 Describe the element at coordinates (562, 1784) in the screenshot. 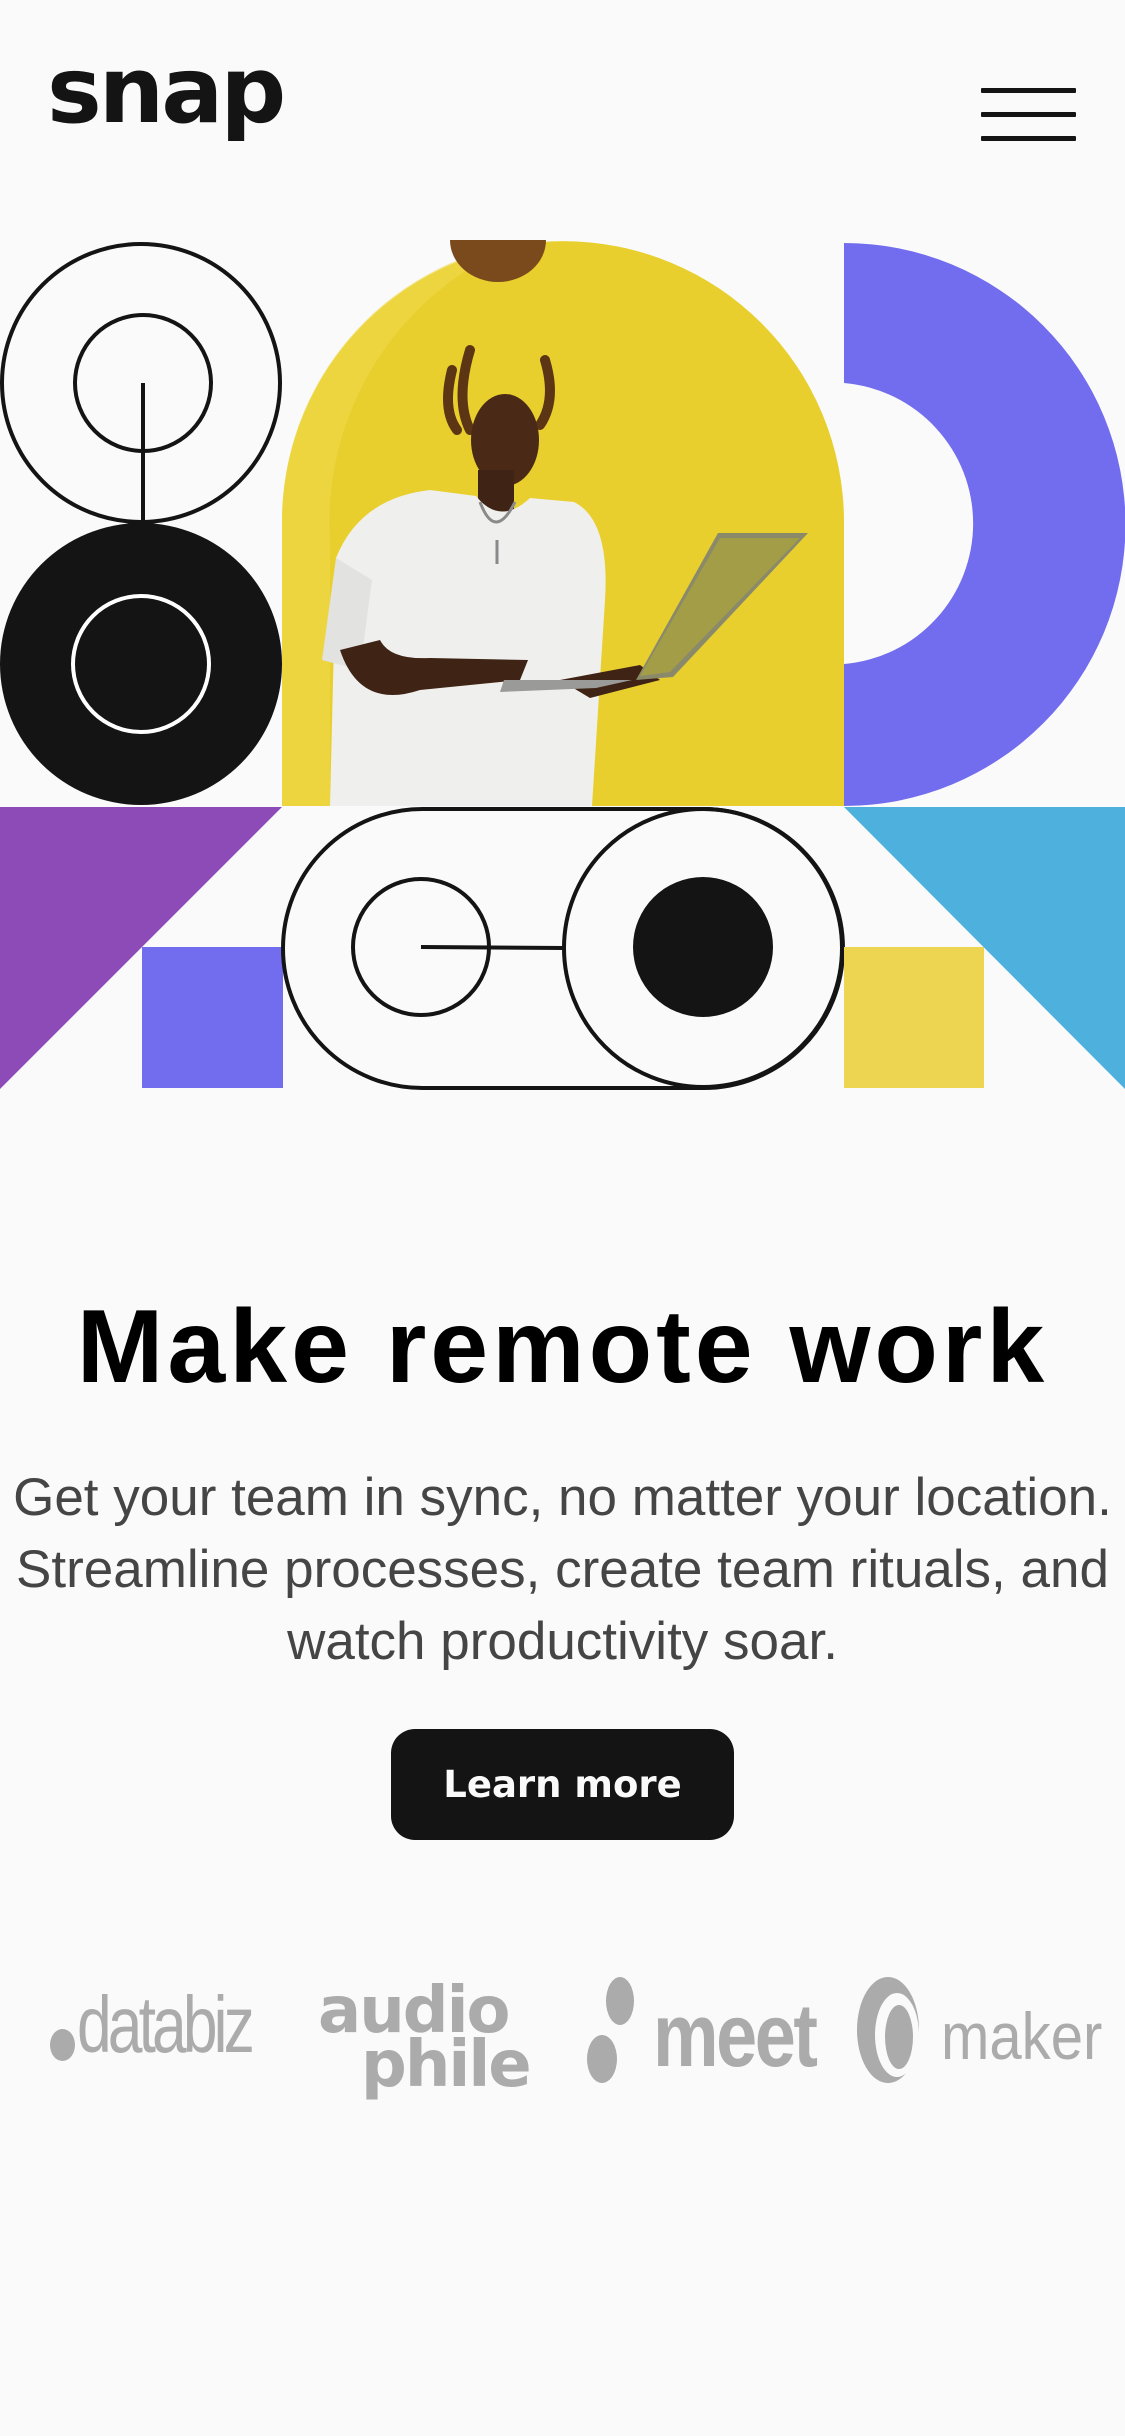

I see `learn-more-button: Learn more` at that location.